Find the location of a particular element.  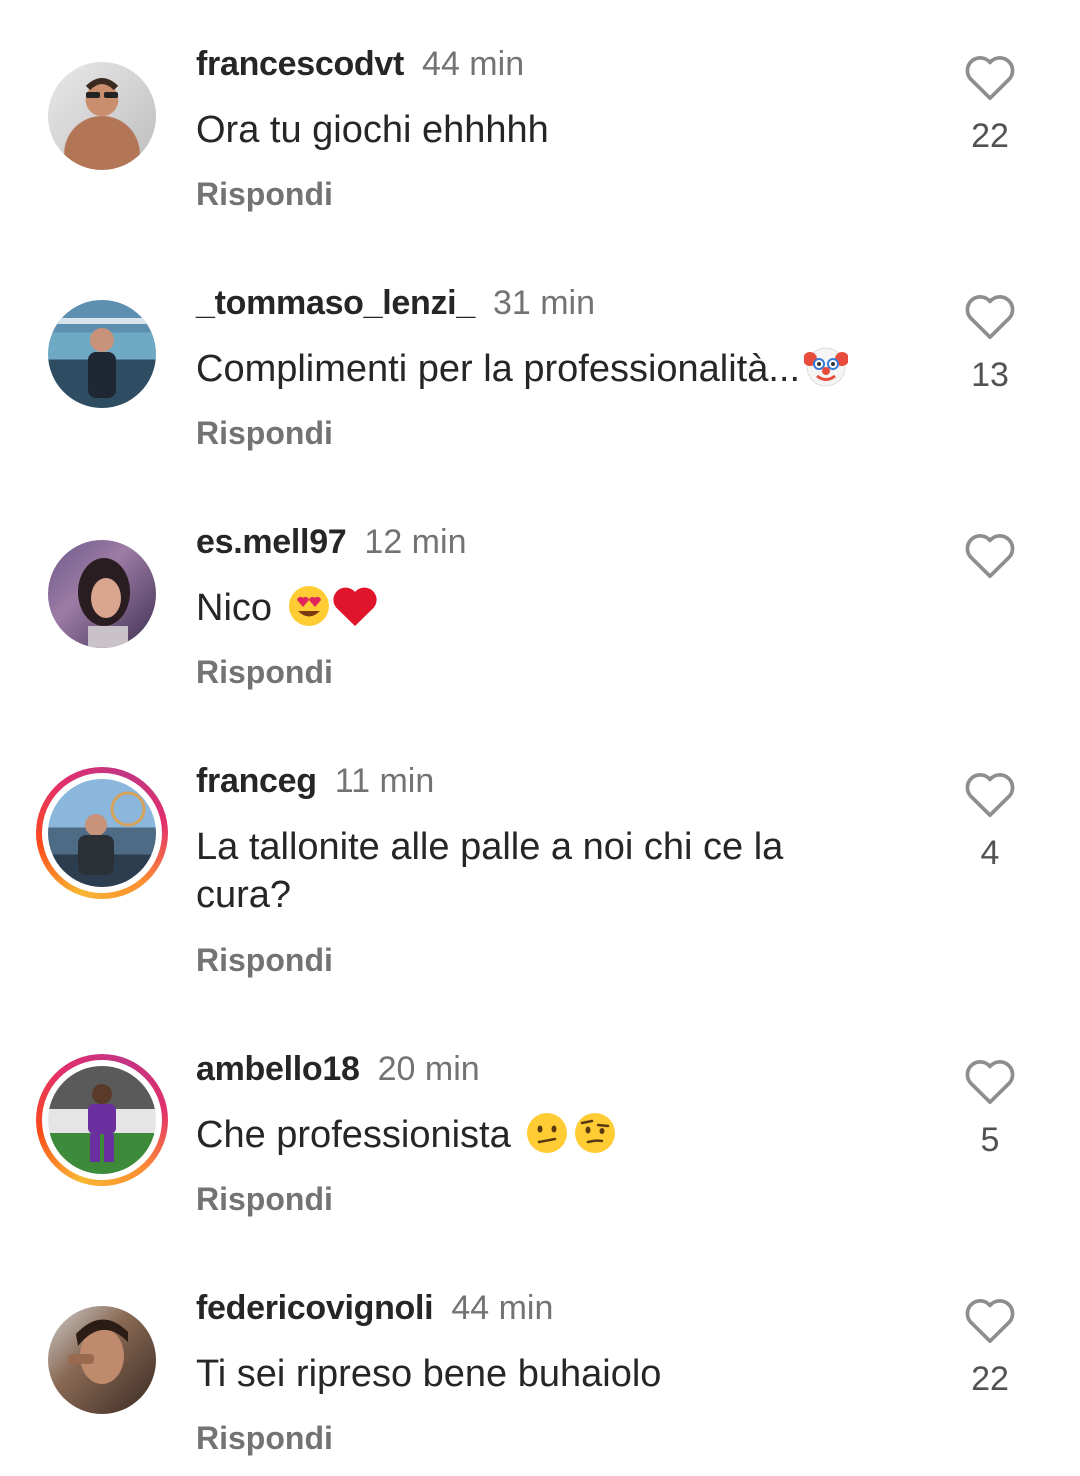

comment-header: francescodvt 44 min is located at coordinates (360, 64).